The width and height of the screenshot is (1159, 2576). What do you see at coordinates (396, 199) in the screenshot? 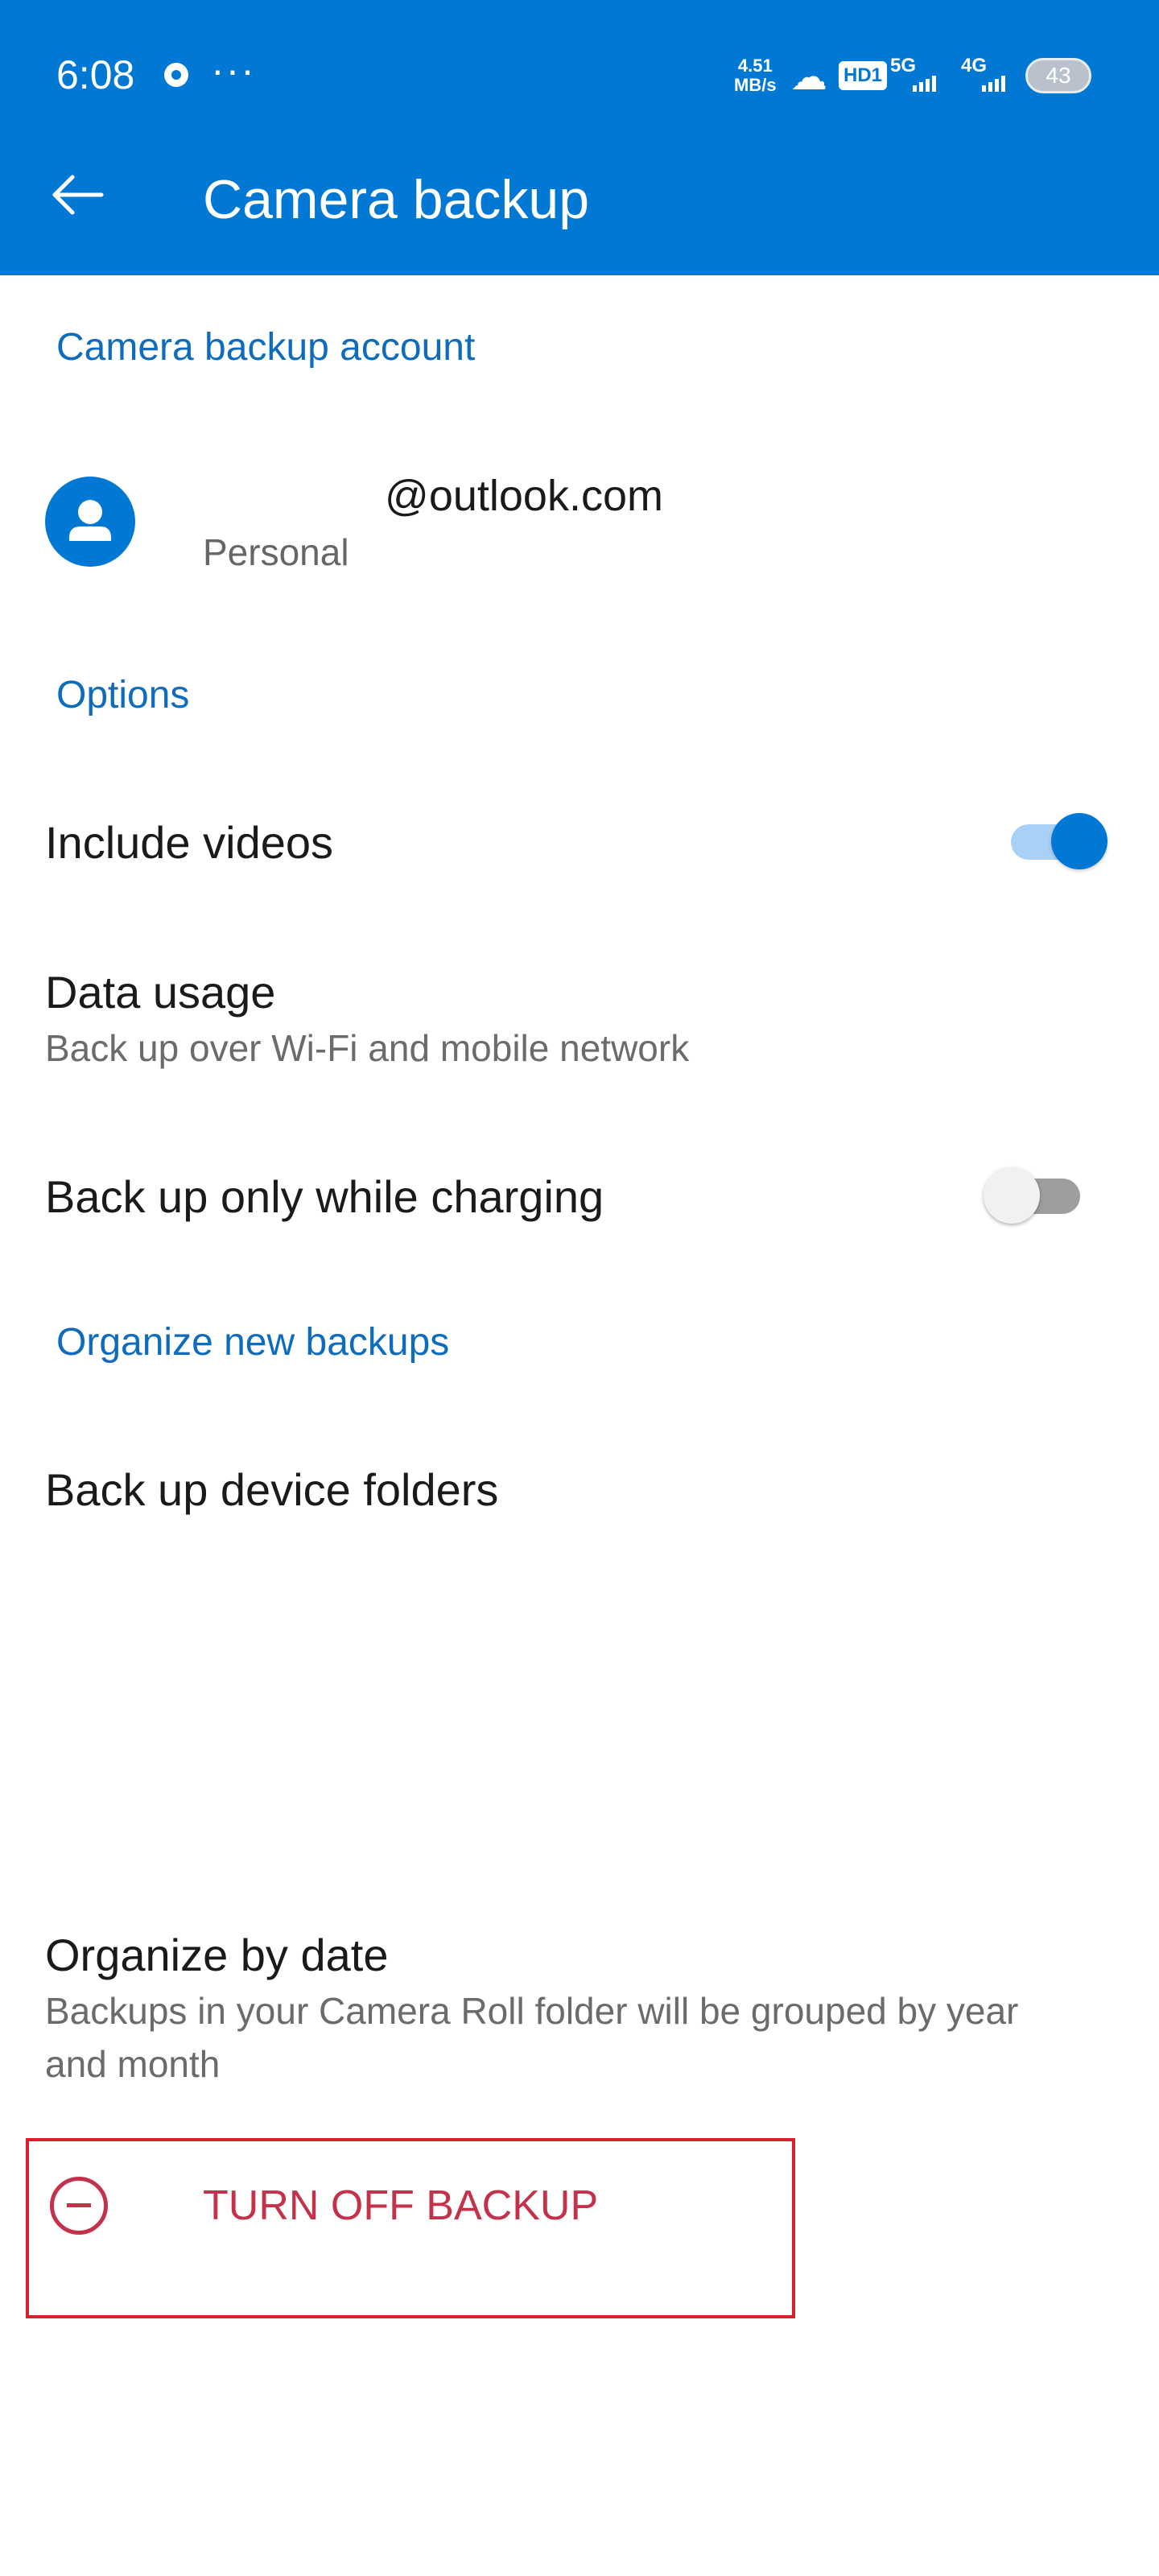
I see `page-title: Camera backup` at bounding box center [396, 199].